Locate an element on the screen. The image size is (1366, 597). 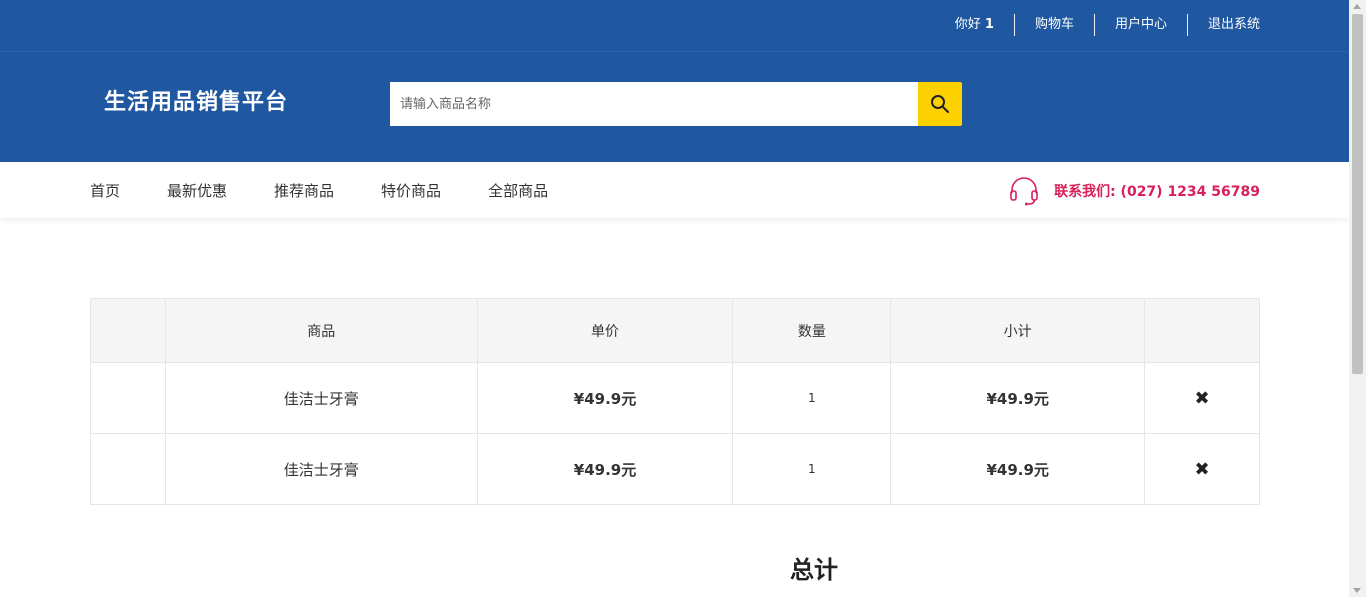
greeting-label: 你好 is located at coordinates (967, 24).